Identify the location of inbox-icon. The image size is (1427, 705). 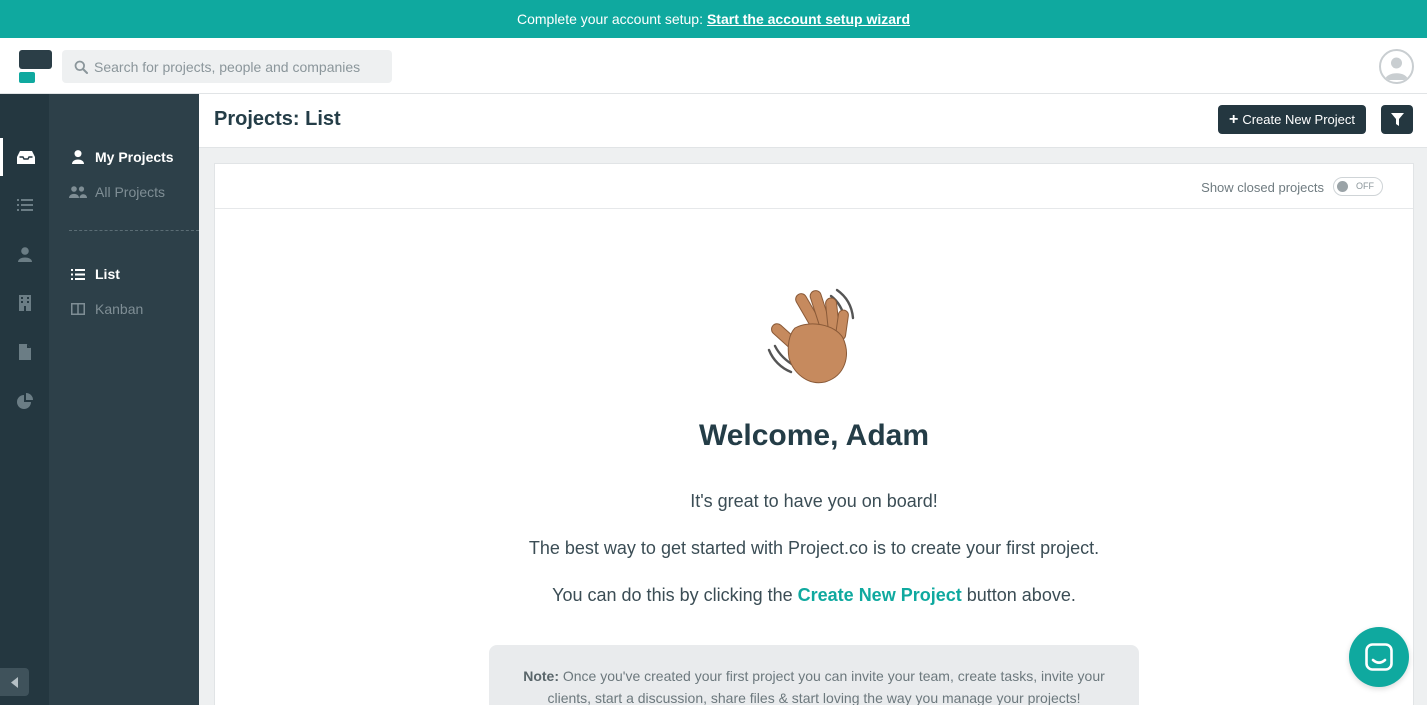
(26, 157).